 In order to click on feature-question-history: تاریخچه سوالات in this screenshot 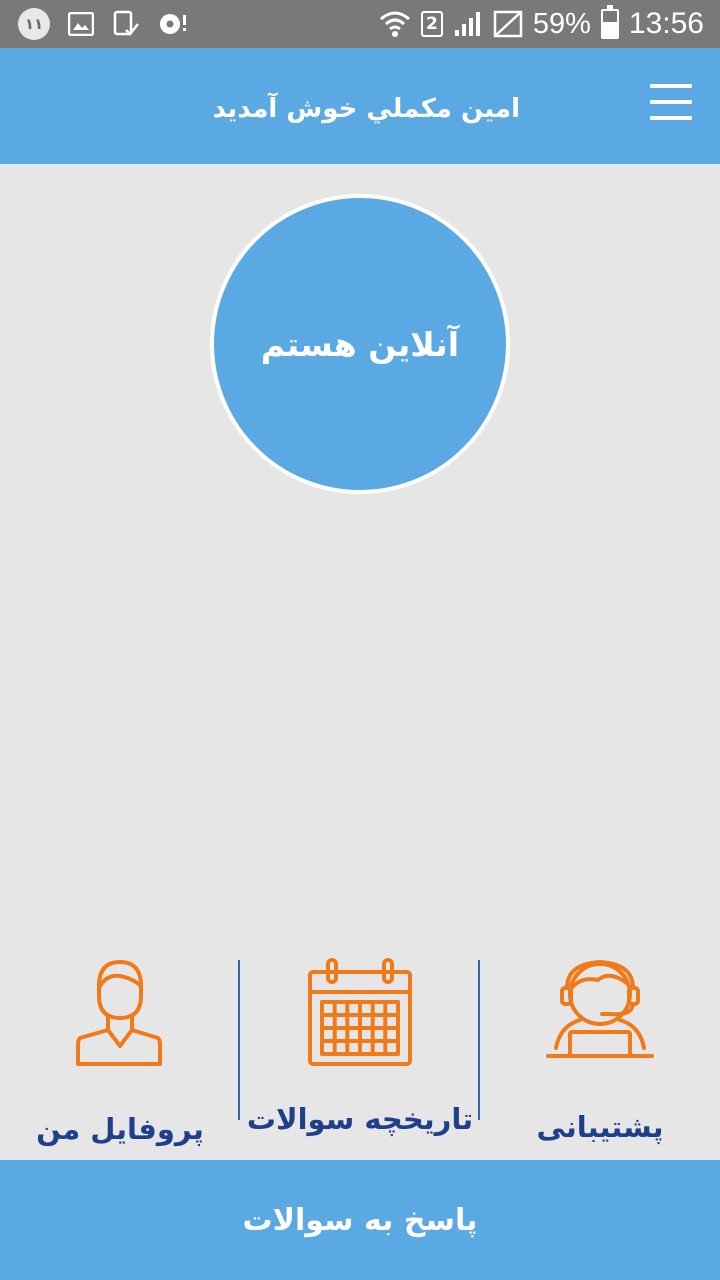, I will do `click(360, 1055)`.